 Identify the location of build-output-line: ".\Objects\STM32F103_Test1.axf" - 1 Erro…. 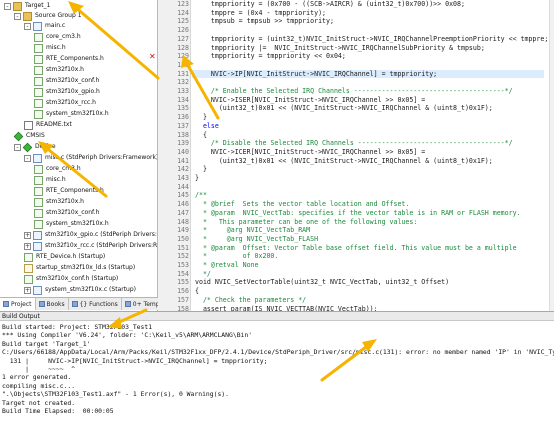
(116, 394).